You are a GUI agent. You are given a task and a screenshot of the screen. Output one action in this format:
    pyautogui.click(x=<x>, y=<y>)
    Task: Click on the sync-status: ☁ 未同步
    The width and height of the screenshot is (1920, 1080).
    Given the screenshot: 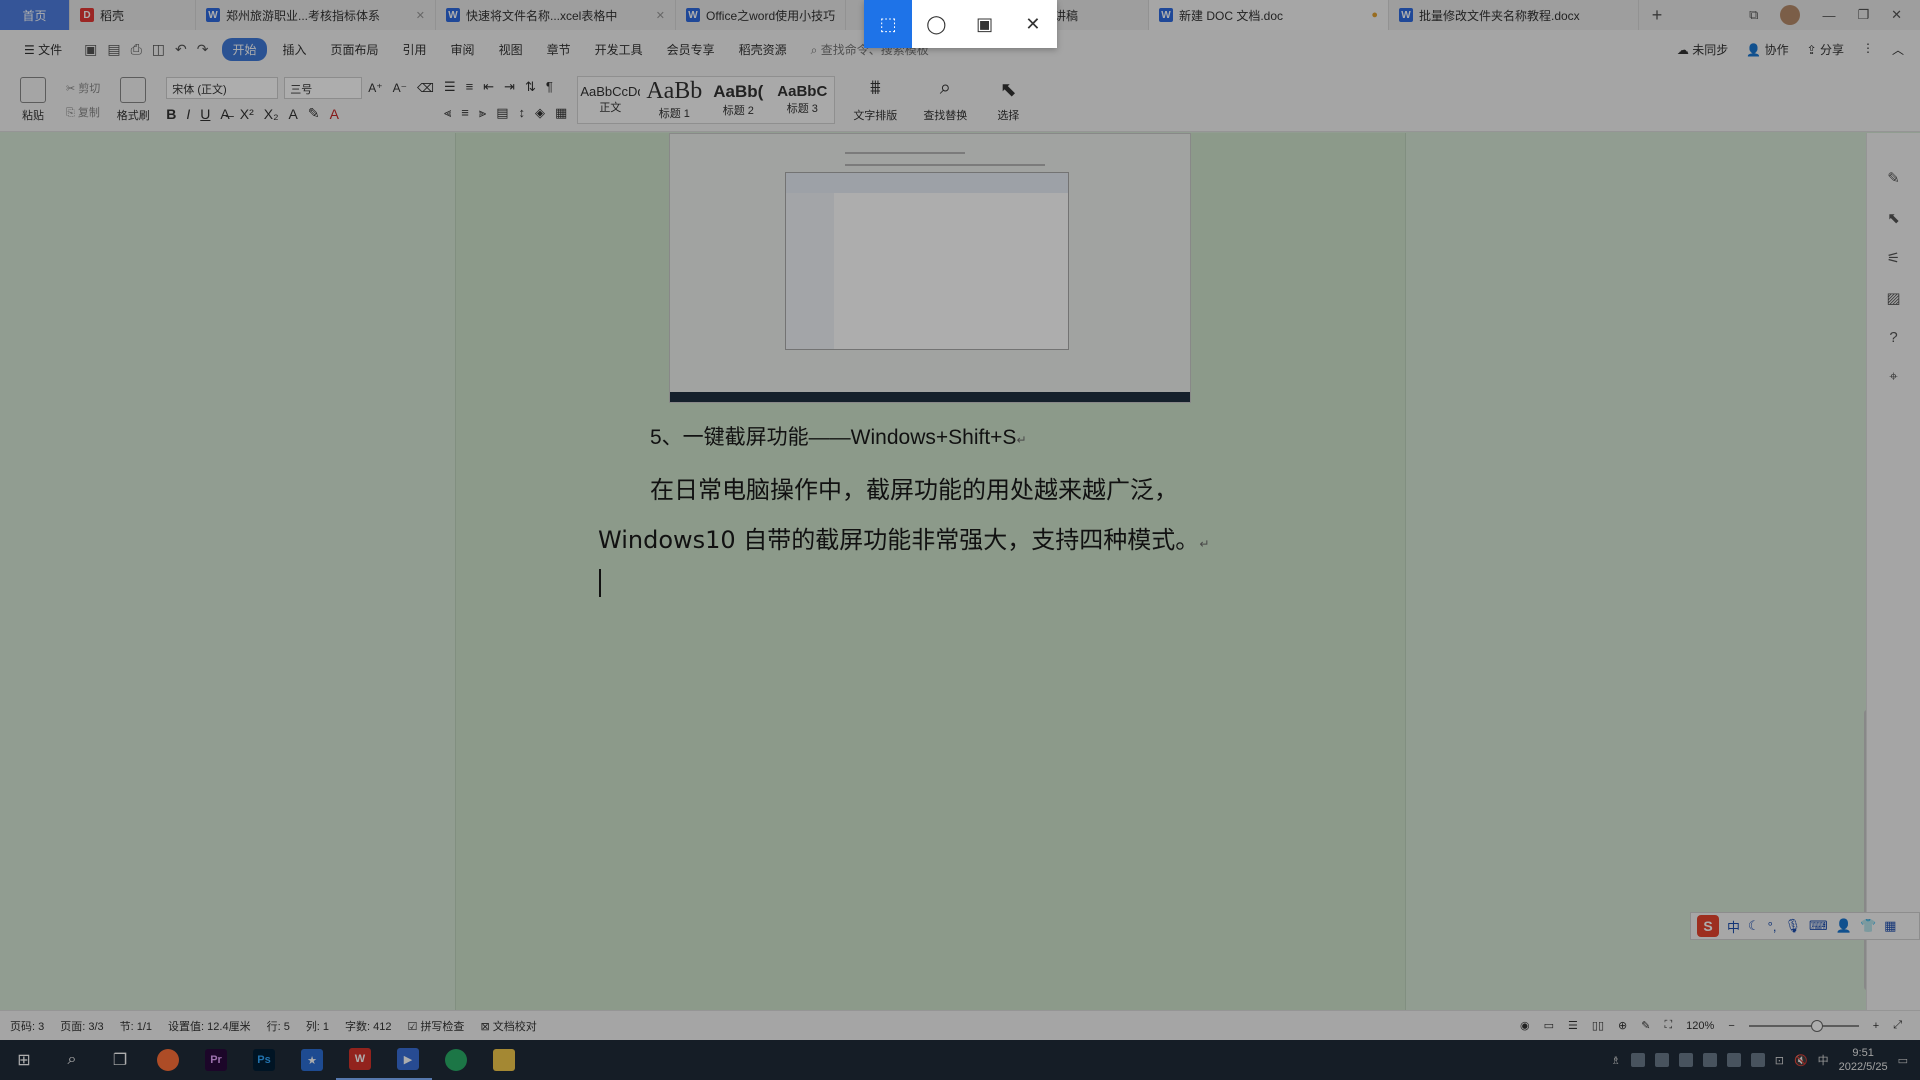 What is the action you would take?
    pyautogui.click(x=1702, y=49)
    